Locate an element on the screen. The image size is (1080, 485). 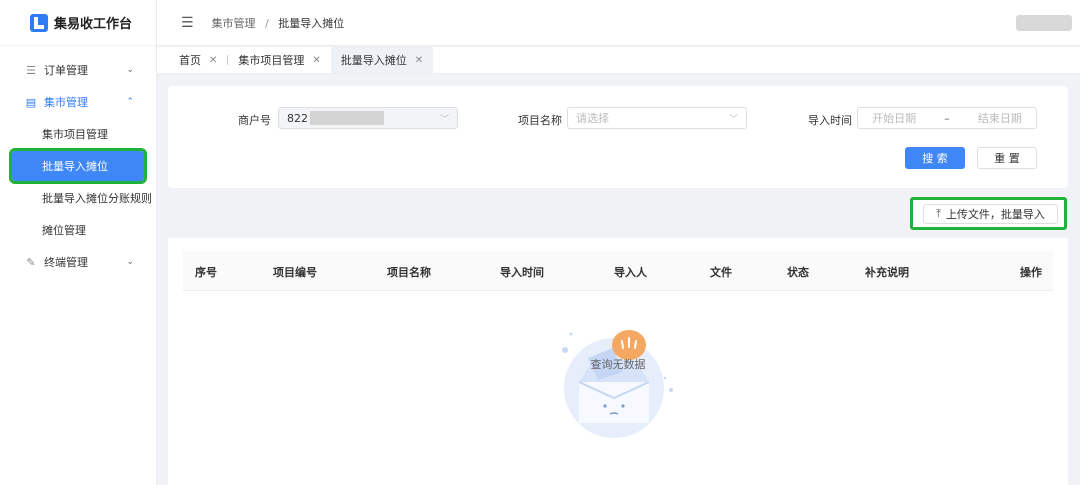
list-icon: ☰ is located at coordinates (31, 70).